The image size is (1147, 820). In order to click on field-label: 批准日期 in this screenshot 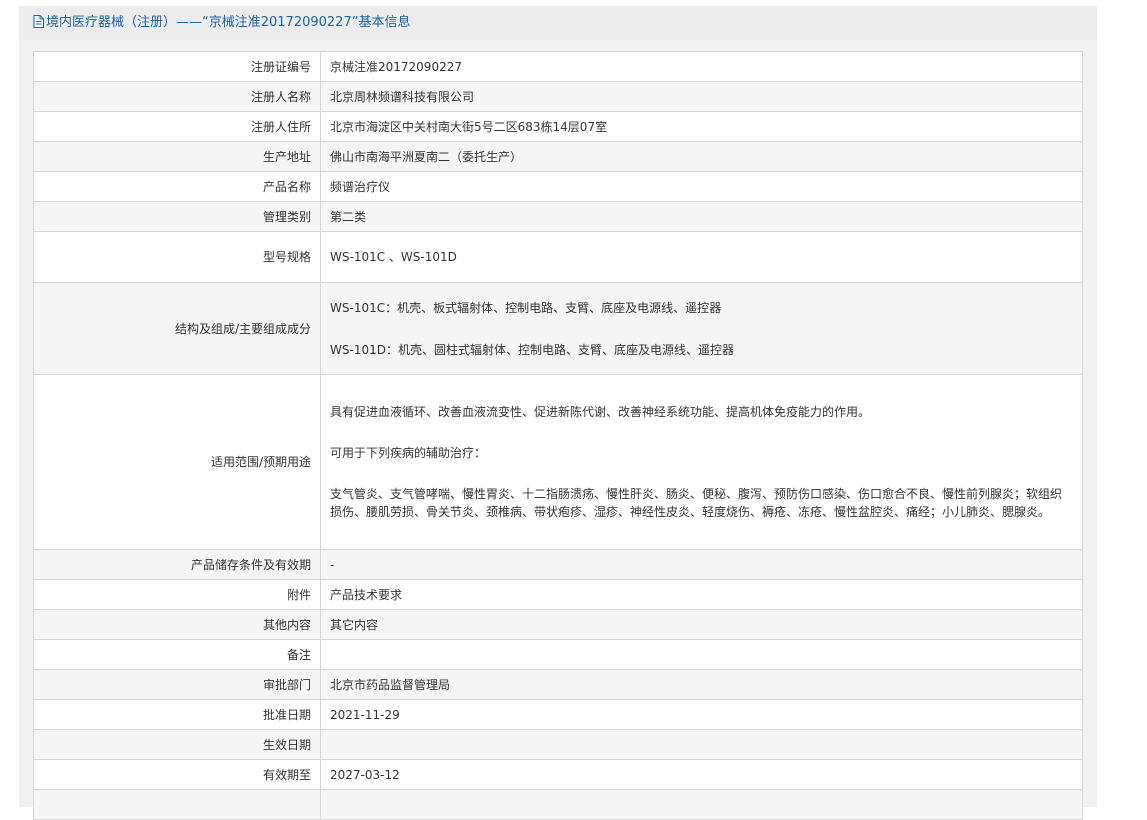, I will do `click(177, 714)`.